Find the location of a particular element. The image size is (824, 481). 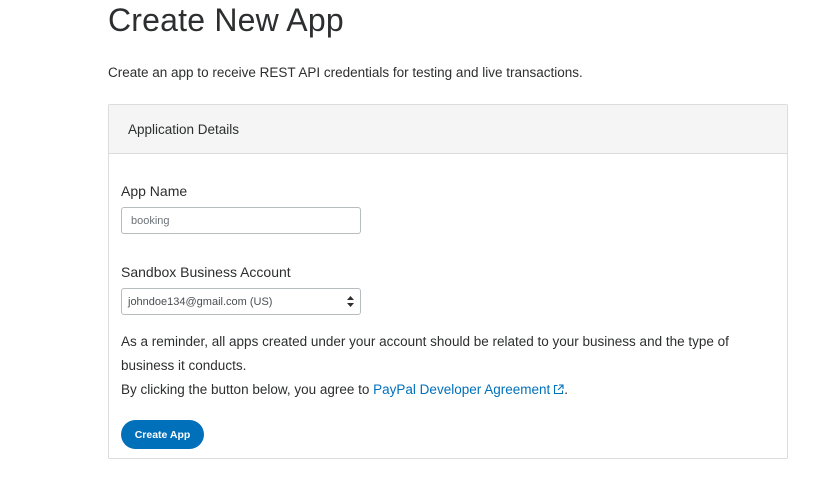

app-name-label: App Name is located at coordinates (154, 191).